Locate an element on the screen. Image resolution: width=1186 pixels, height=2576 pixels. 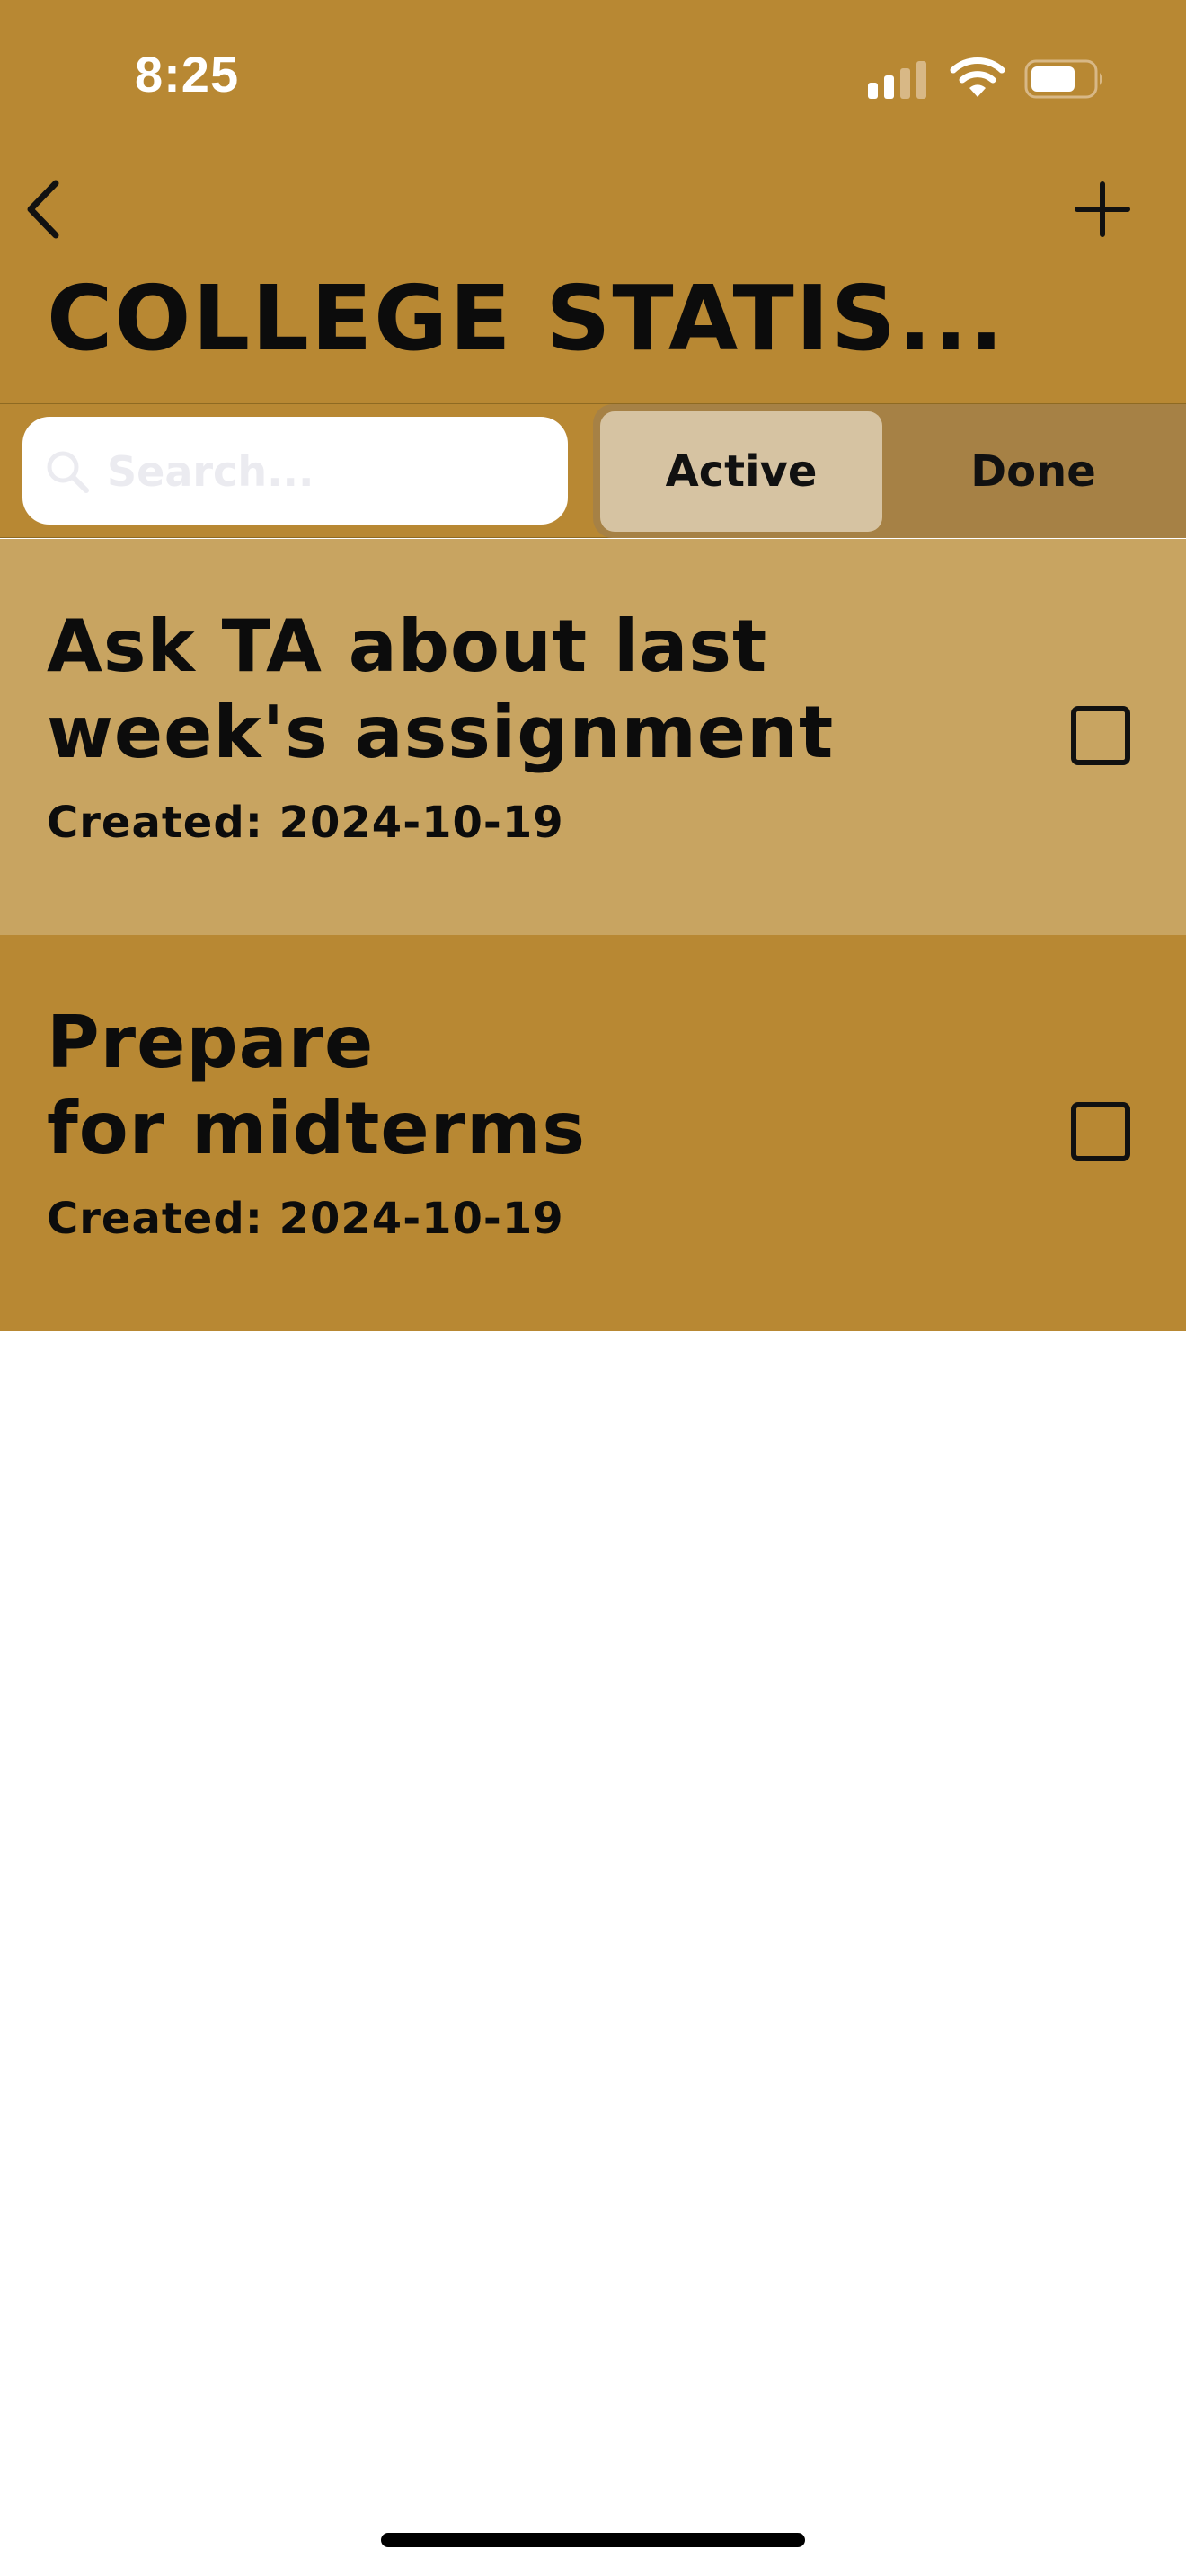
status-time: 8:25 is located at coordinates (187, 74).